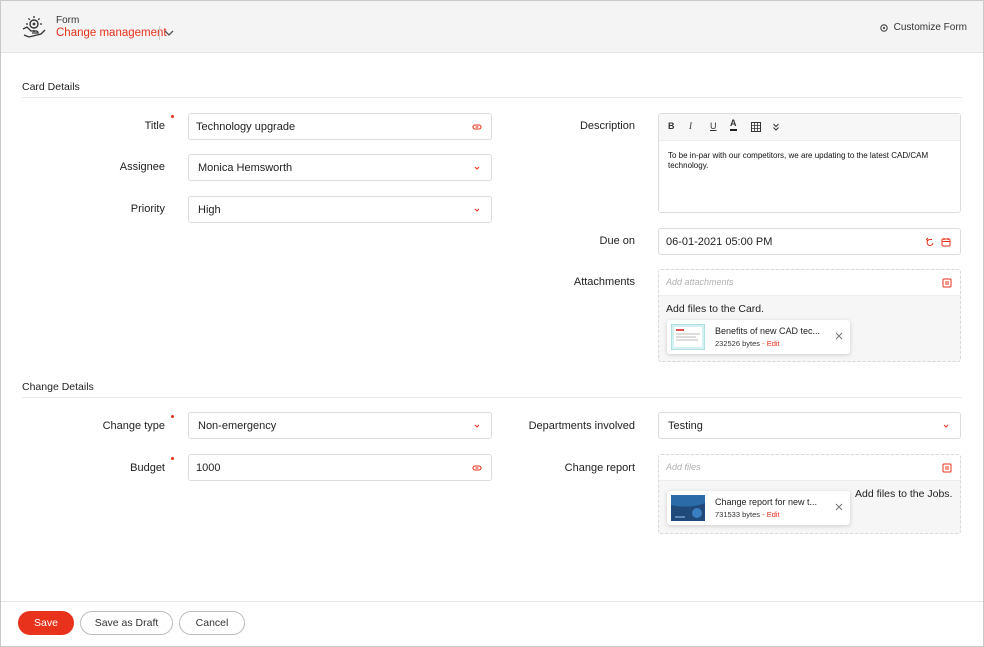 The image size is (984, 647). Describe the element at coordinates (617, 241) in the screenshot. I see `due-on-label: Due on` at that location.